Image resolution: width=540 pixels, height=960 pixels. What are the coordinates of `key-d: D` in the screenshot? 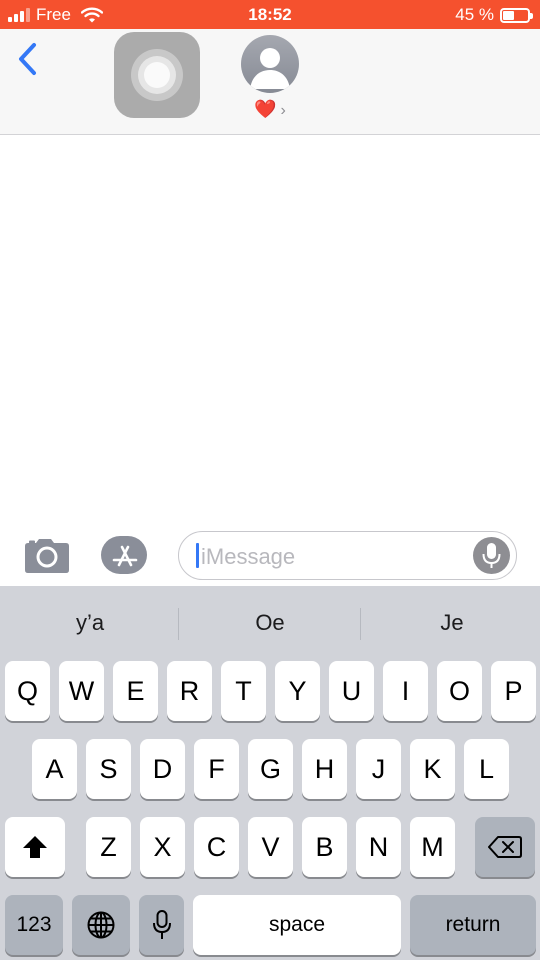 It's located at (162, 769).